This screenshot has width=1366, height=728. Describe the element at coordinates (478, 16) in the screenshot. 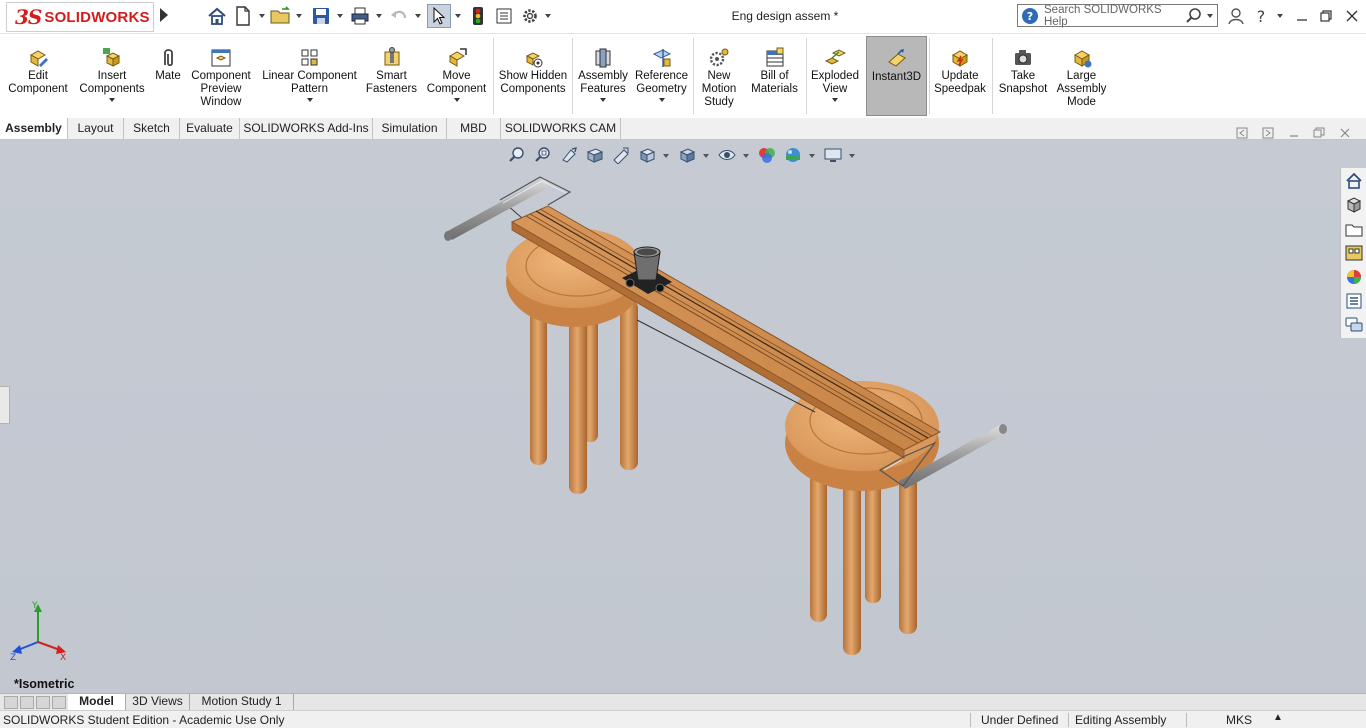

I see `rebuild-traffic-light-icon` at that location.